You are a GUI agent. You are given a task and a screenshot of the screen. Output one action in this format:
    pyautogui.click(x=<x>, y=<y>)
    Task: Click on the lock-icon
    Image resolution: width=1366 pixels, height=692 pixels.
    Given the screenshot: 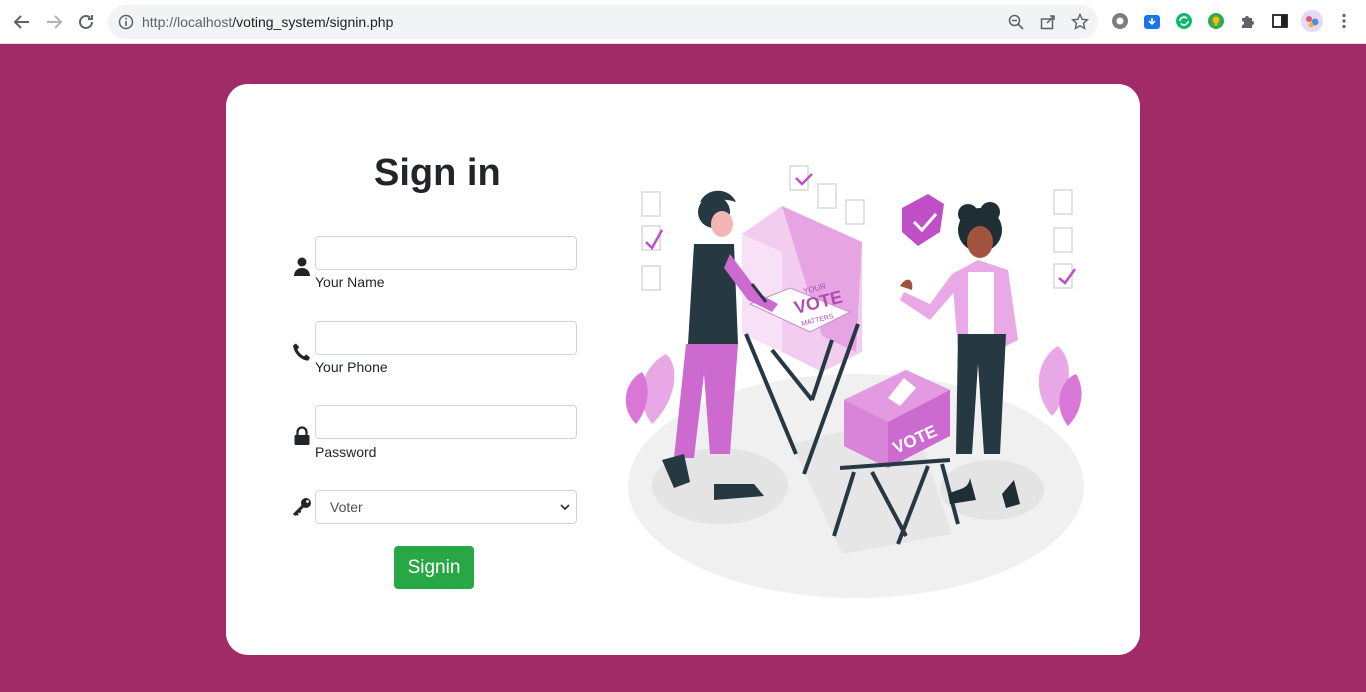 What is the action you would take?
    pyautogui.click(x=302, y=436)
    